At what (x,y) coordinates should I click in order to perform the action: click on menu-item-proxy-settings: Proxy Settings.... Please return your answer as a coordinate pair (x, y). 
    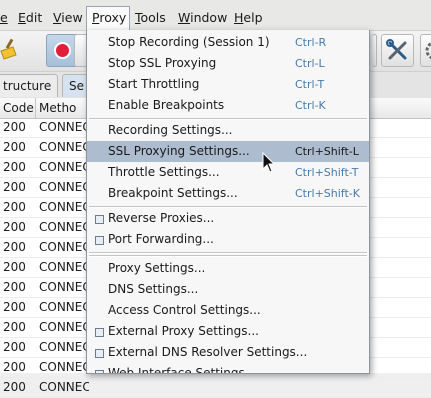
    Looking at the image, I should click on (228, 268).